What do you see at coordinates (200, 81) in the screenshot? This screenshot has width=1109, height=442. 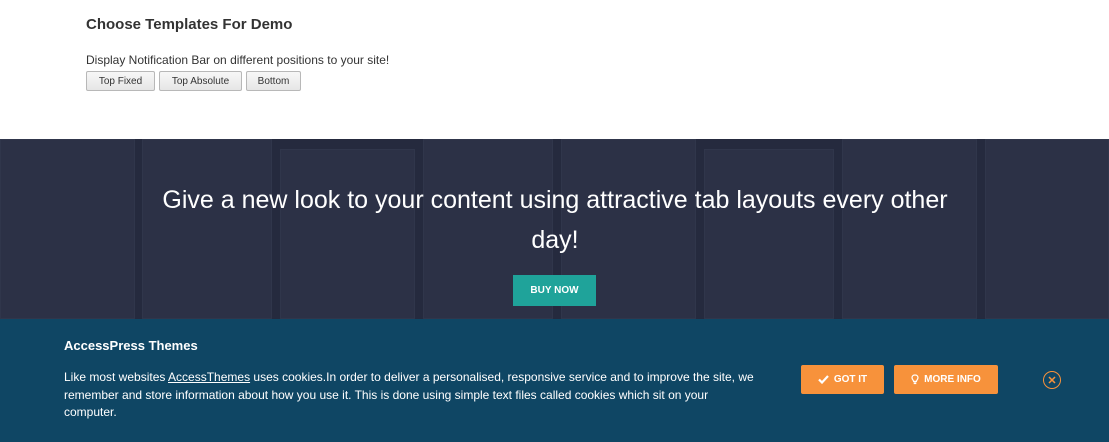 I see `top-absolute-button: Top Absolute` at bounding box center [200, 81].